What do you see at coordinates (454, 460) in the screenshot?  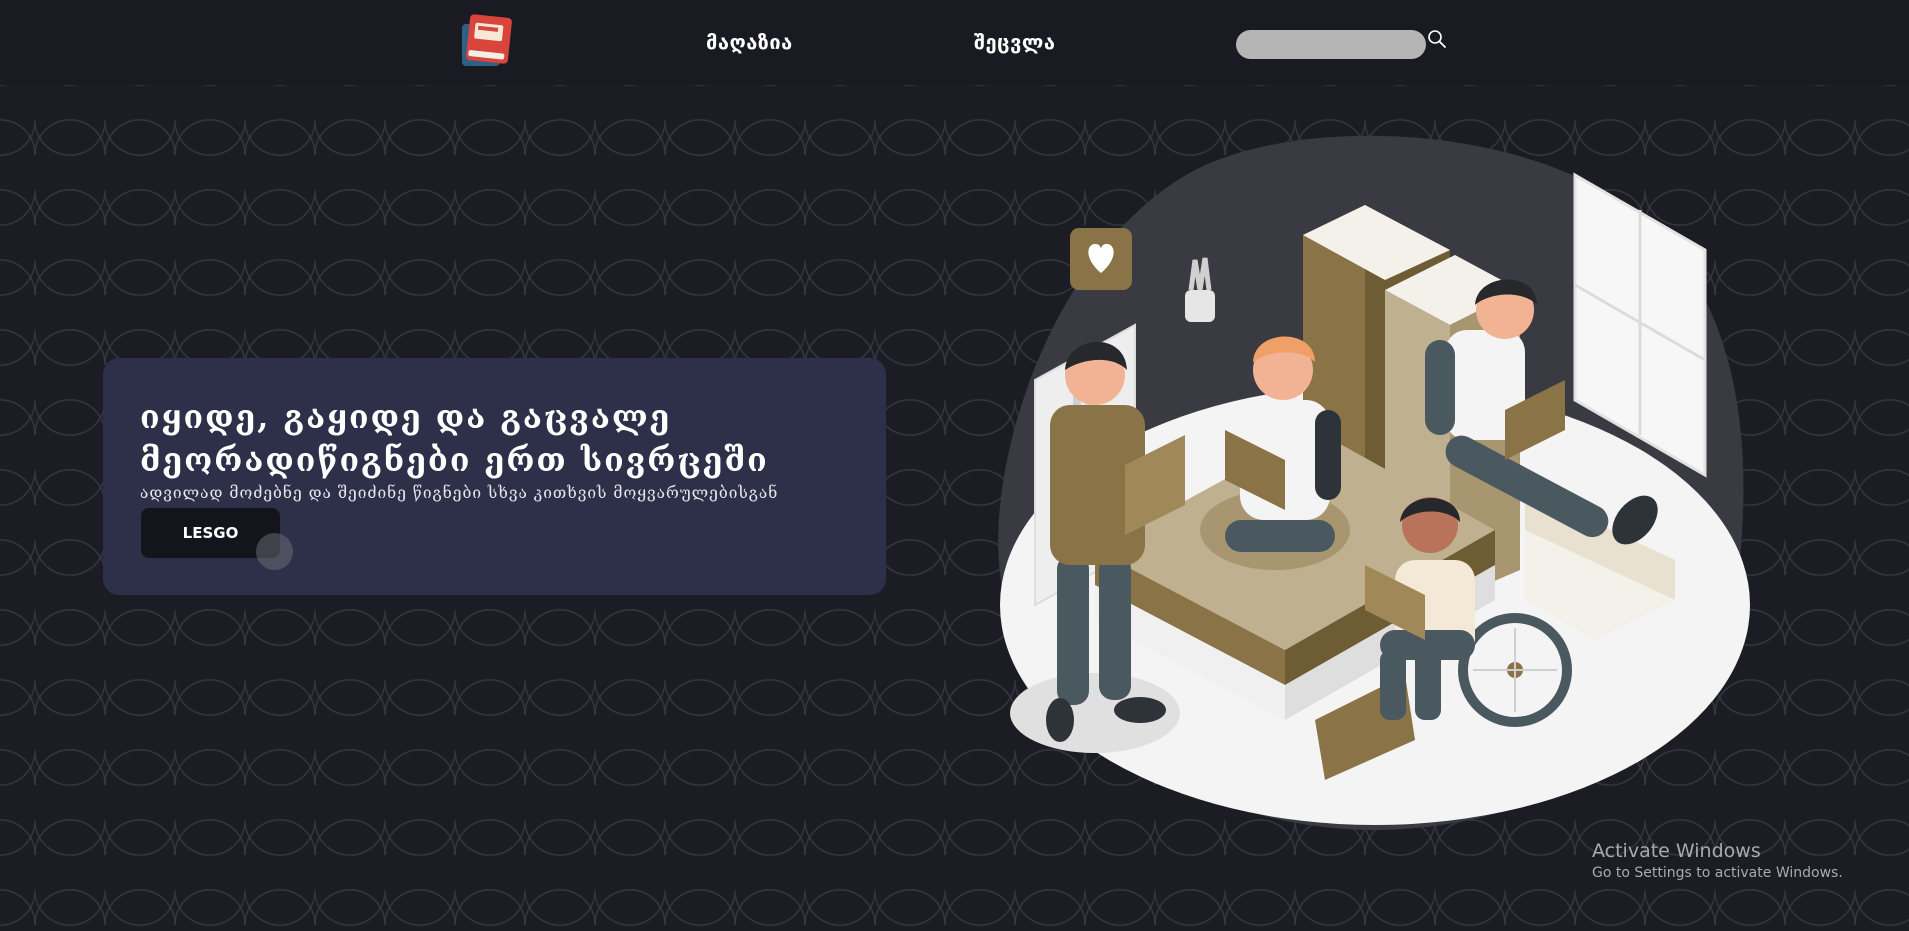 I see `hero-title-line-2: მეორადიწიგნები ერთ სივრცეში` at bounding box center [454, 460].